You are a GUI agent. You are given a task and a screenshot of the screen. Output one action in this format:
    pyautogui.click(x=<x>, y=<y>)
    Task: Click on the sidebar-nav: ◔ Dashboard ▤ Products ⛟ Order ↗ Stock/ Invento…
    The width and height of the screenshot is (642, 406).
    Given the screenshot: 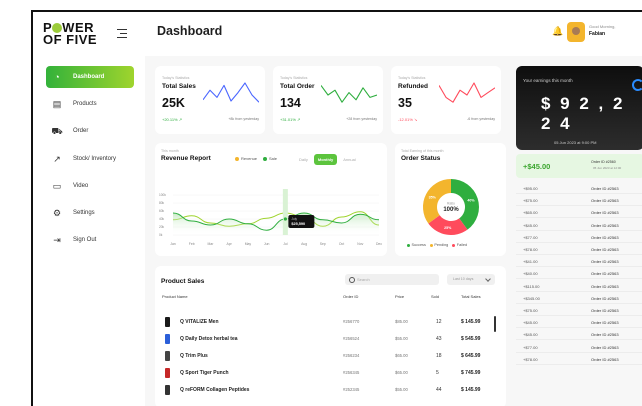 What is the action you would take?
    pyautogui.click(x=90, y=161)
    